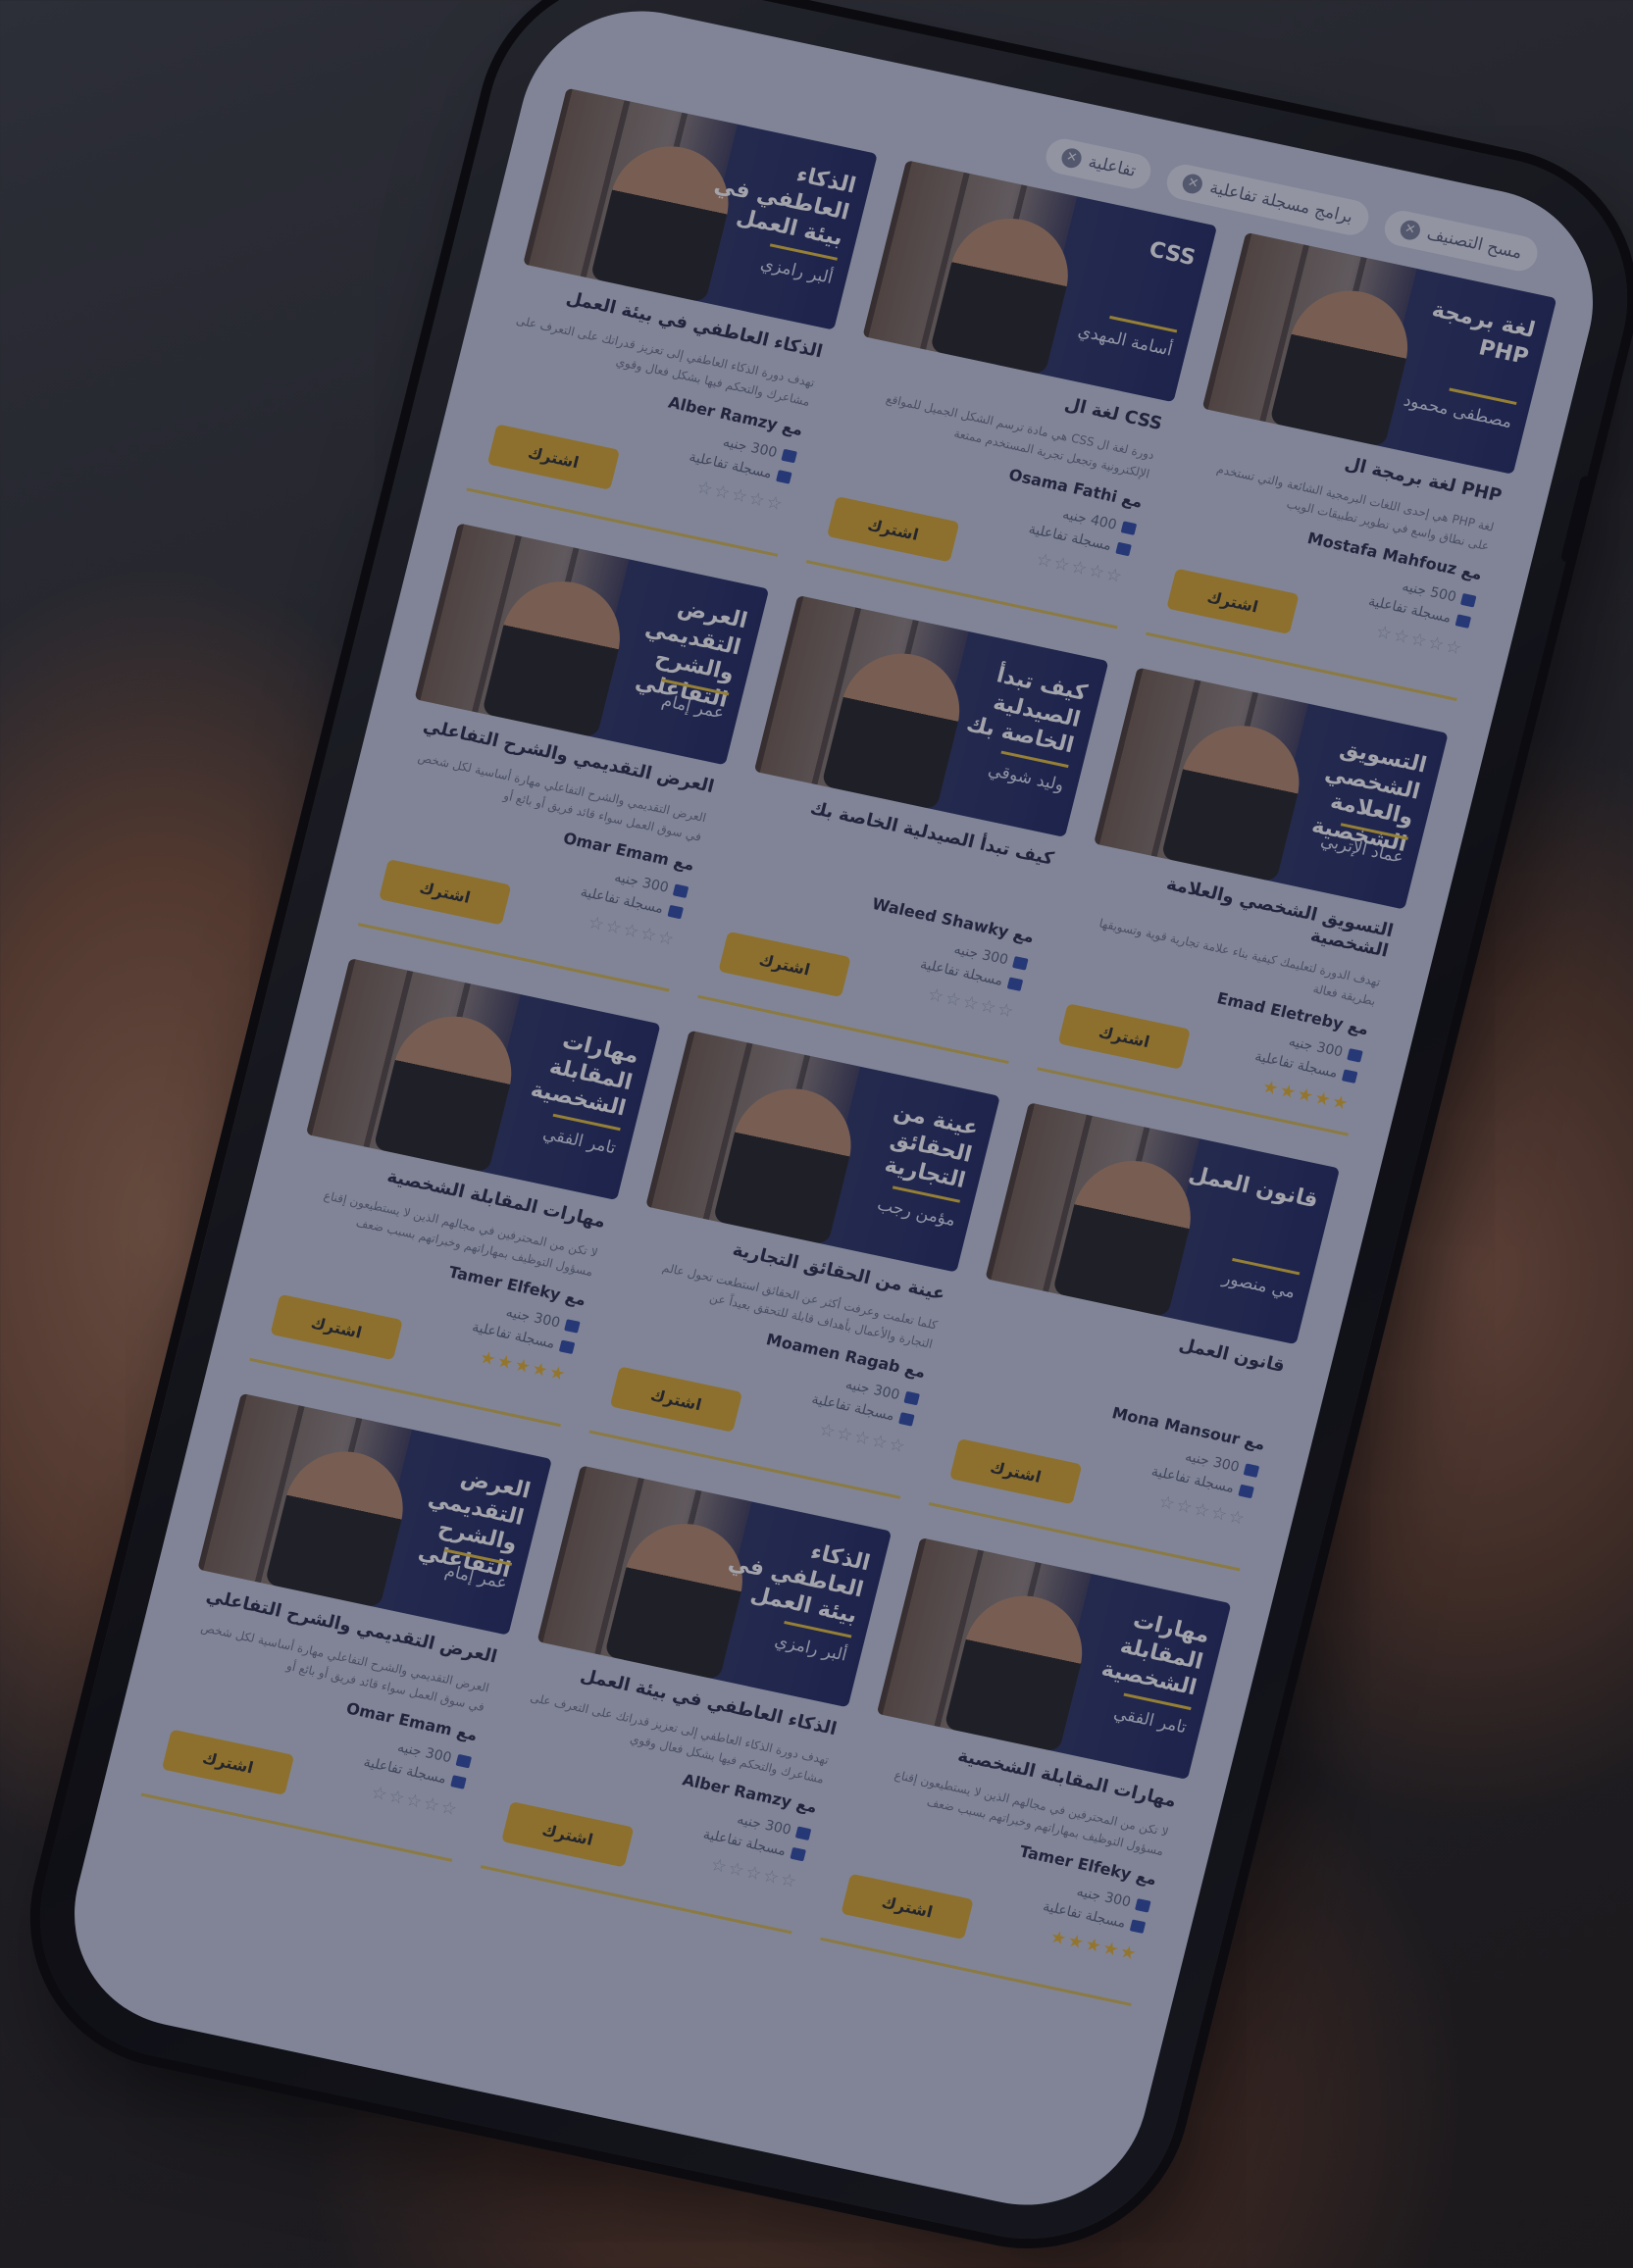 The image size is (1633, 2268). Describe the element at coordinates (916, 1212) in the screenshot. I see `thumbnail-instructor: مؤمن رجب` at that location.